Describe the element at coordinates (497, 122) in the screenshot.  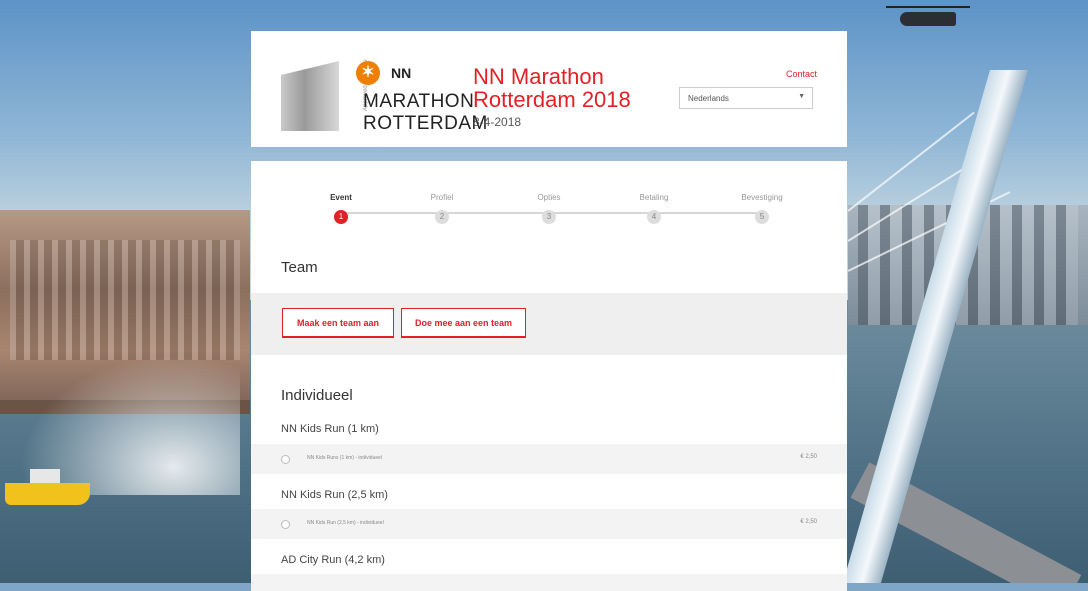
I see `event-date: 8-4-2018` at that location.